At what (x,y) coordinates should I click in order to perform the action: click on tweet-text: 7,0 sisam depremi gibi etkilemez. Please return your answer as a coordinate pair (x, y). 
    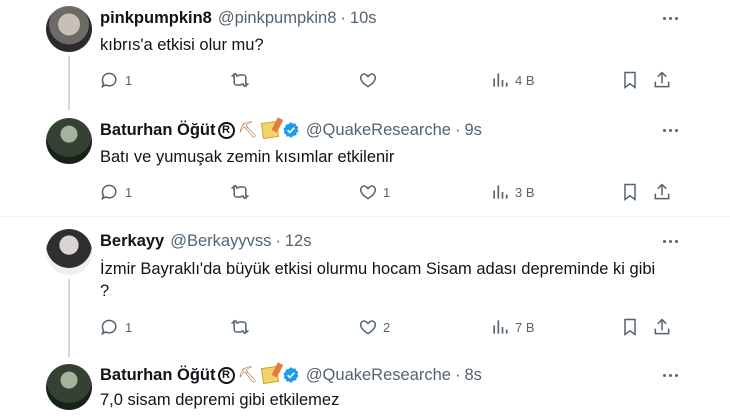
    Looking at the image, I should click on (220, 400).